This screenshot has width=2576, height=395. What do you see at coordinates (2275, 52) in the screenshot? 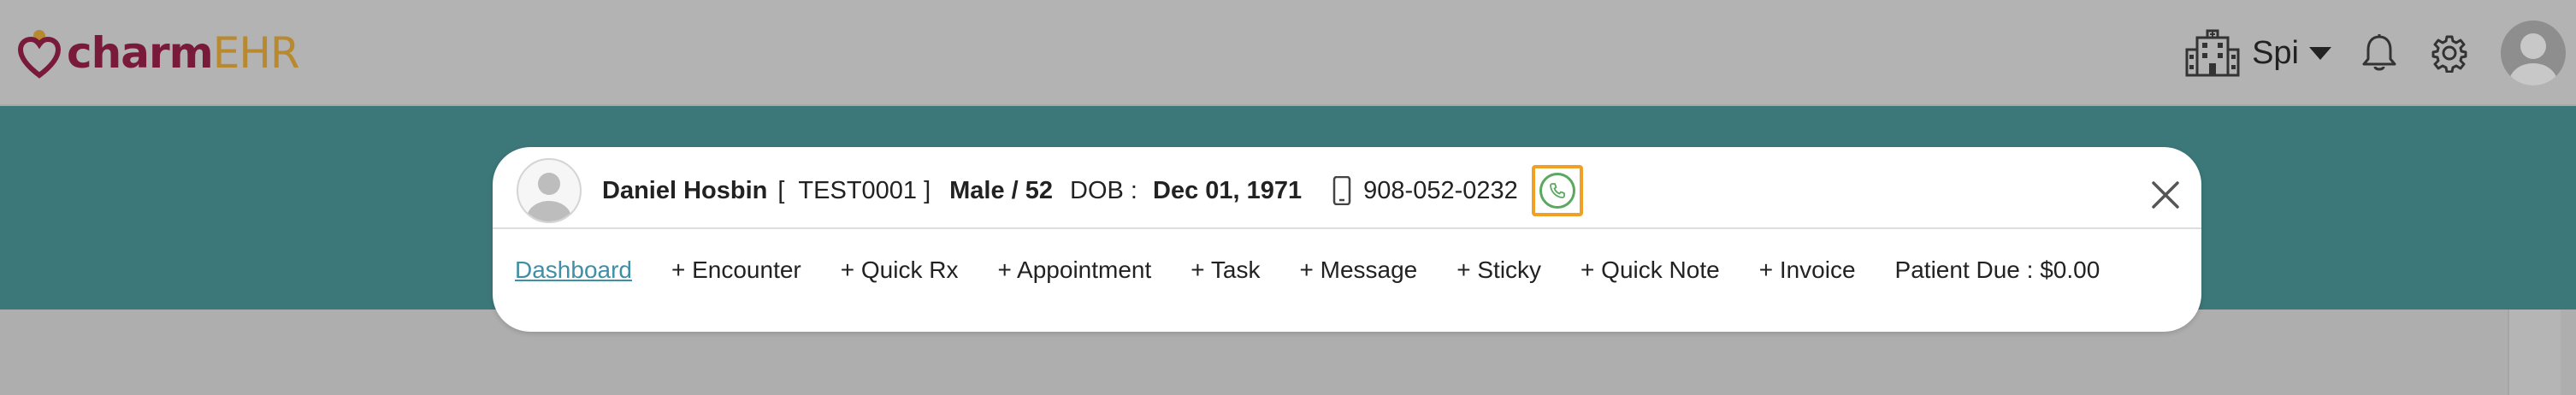
I see `facility-label: Spi` at bounding box center [2275, 52].